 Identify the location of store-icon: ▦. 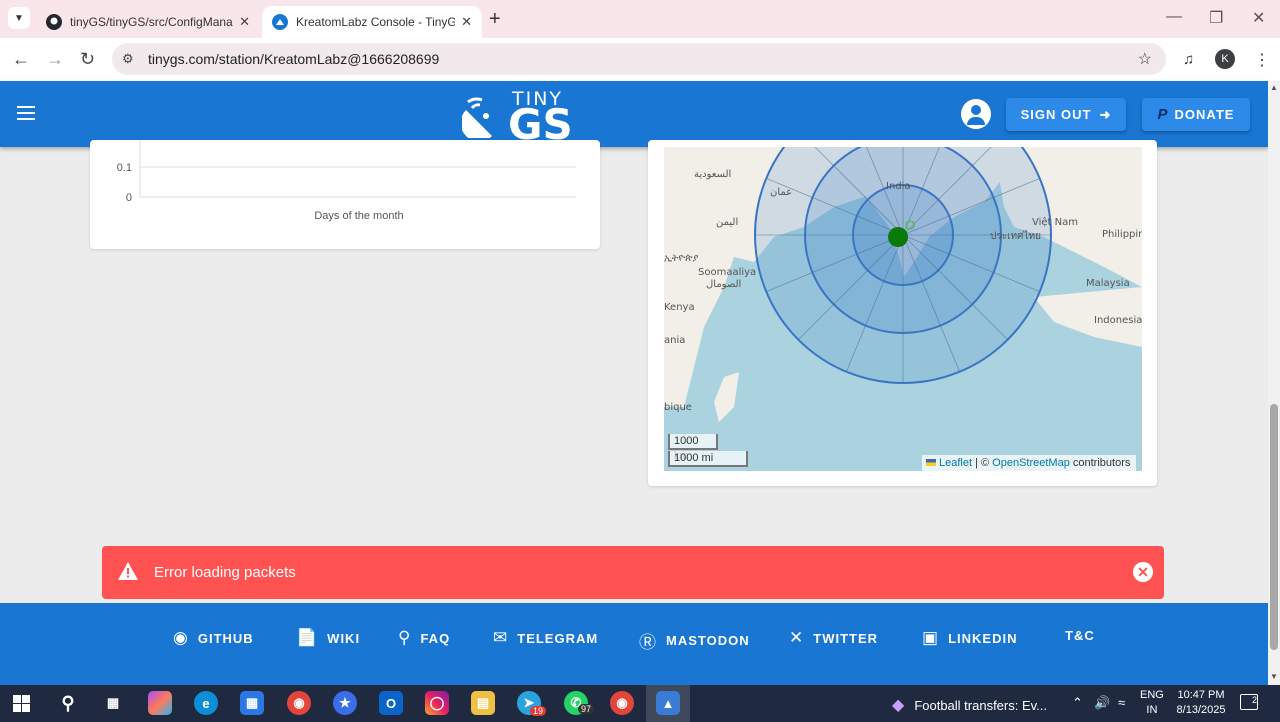
(252, 703).